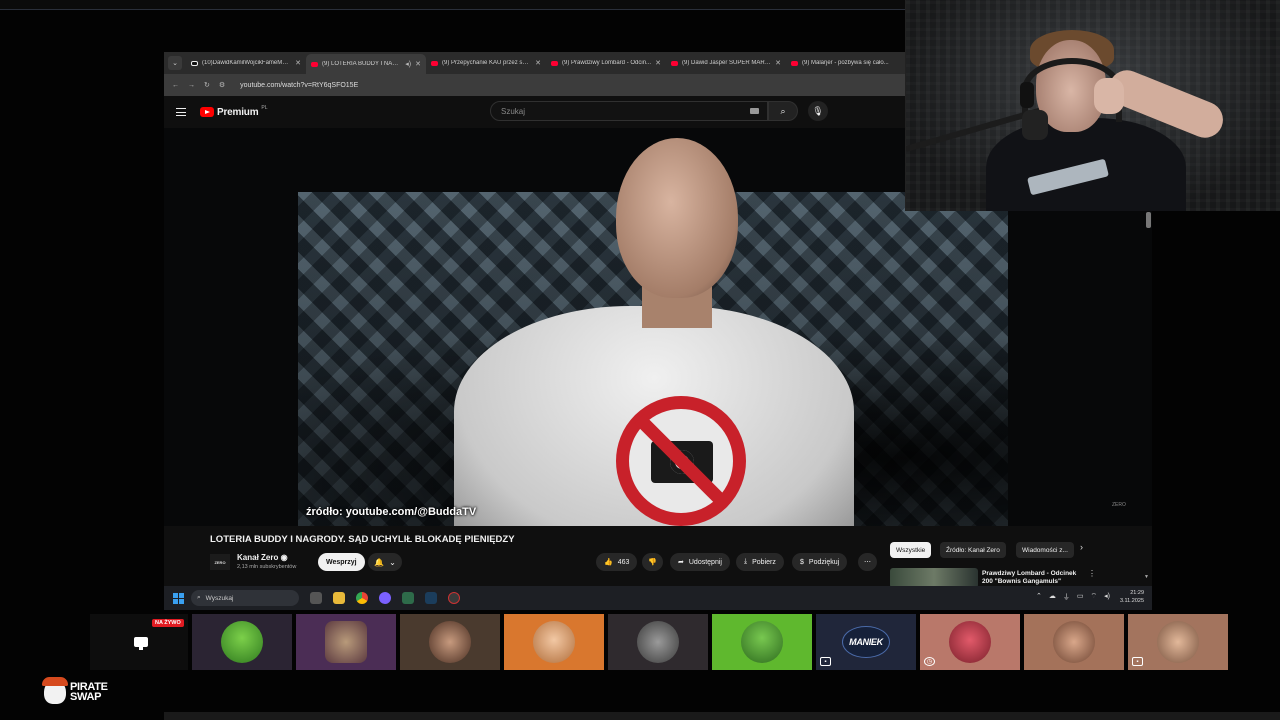 This screenshot has height=720, width=1280. What do you see at coordinates (1092, 573) in the screenshot?
I see `more-icon: ⋮` at bounding box center [1092, 573].